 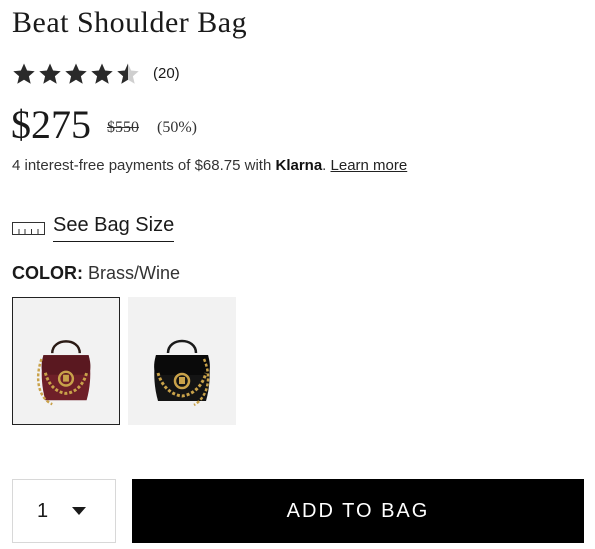 I want to click on ruler-icon, so click(x=28, y=228).